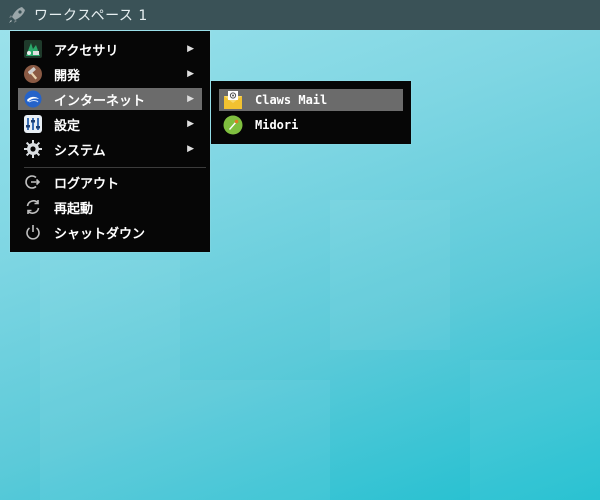 This screenshot has height=500, width=600. Describe the element at coordinates (300, 15) in the screenshot. I see `top-panel: ワークスペース 1` at that location.